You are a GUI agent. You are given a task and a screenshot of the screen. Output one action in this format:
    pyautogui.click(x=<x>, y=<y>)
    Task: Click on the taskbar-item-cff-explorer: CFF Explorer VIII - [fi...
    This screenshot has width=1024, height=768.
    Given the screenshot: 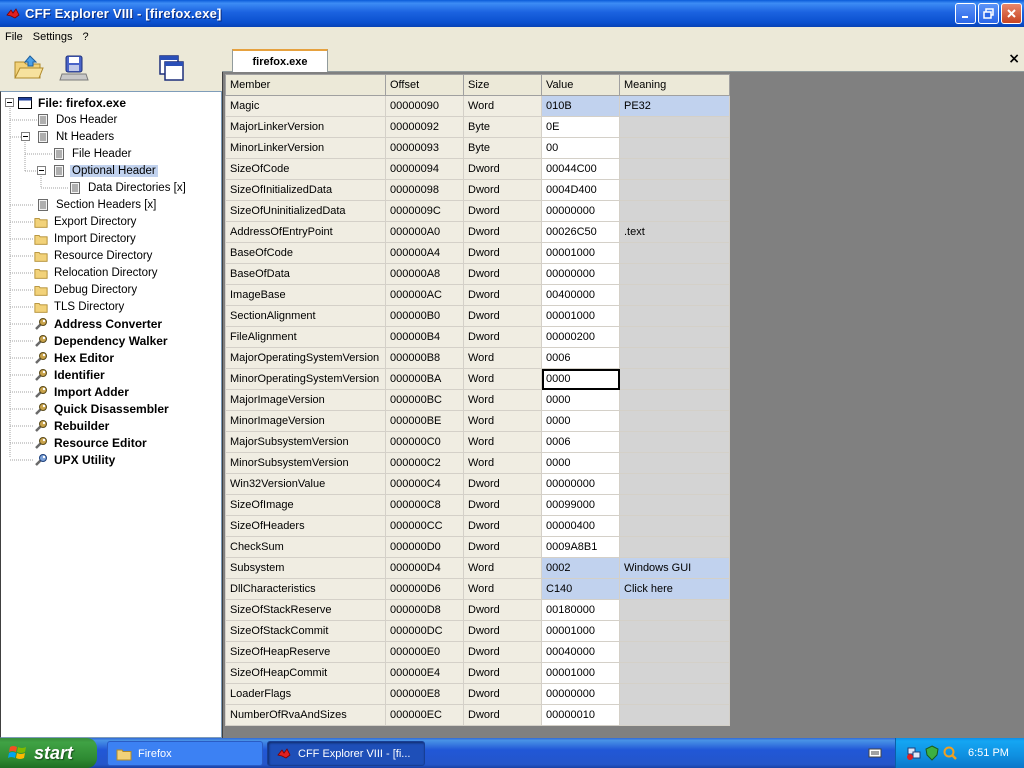 What is the action you would take?
    pyautogui.click(x=346, y=753)
    